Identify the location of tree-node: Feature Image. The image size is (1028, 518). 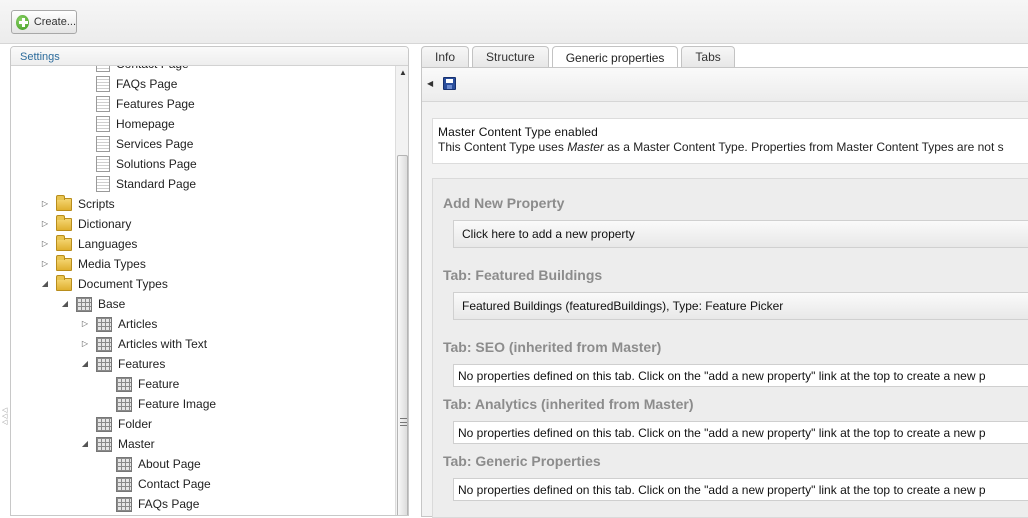
(158, 404).